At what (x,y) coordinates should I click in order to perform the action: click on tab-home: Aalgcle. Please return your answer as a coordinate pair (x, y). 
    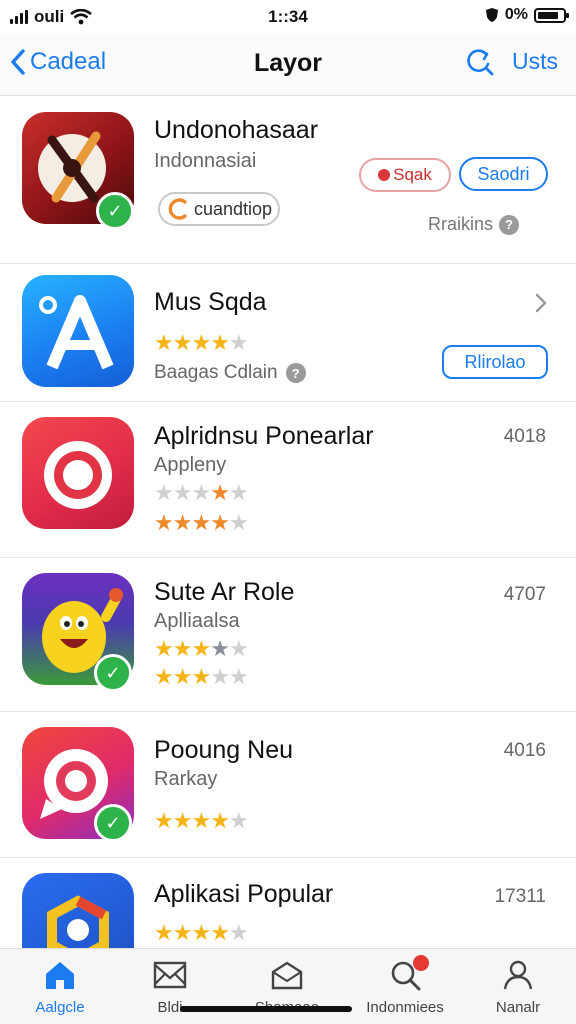
    Looking at the image, I should click on (60, 986).